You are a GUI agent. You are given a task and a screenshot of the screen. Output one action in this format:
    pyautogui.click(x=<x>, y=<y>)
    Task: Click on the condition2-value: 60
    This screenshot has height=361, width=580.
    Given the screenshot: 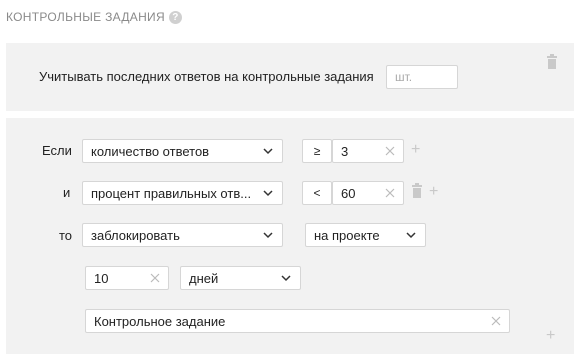 What is the action you would take?
    pyautogui.click(x=348, y=193)
    